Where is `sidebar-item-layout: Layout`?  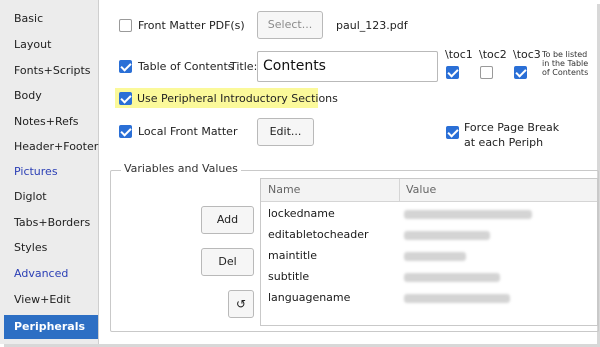
sidebar-item-layout: Layout is located at coordinates (32, 45).